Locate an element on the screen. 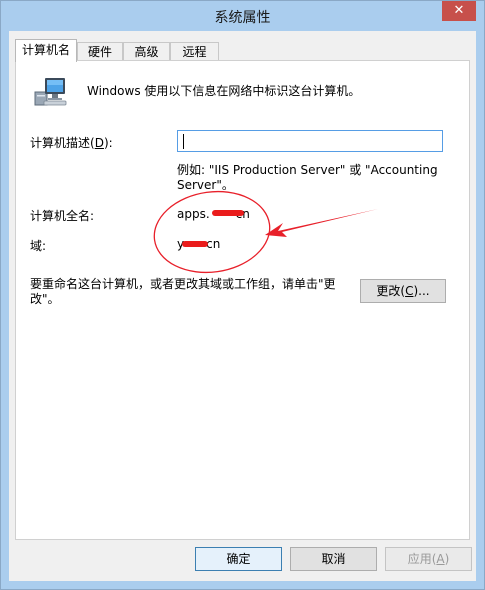  tab-remote: 远程 is located at coordinates (194, 51).